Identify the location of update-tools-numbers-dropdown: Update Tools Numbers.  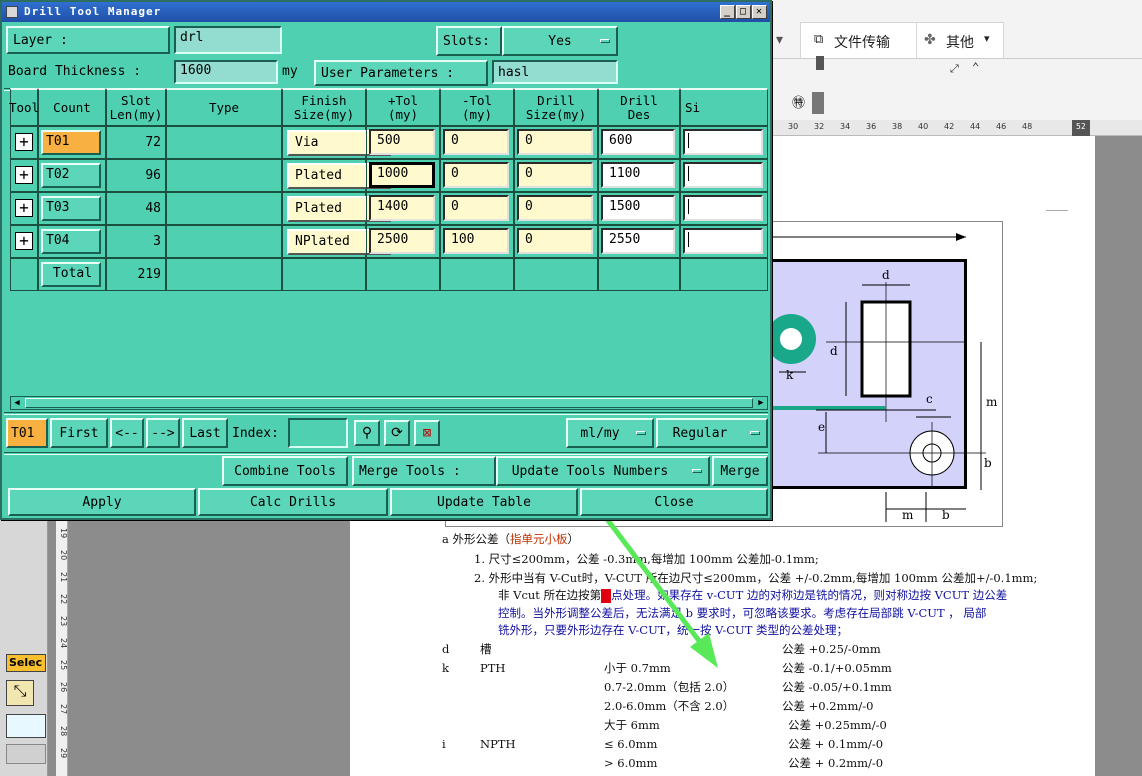
(603, 471).